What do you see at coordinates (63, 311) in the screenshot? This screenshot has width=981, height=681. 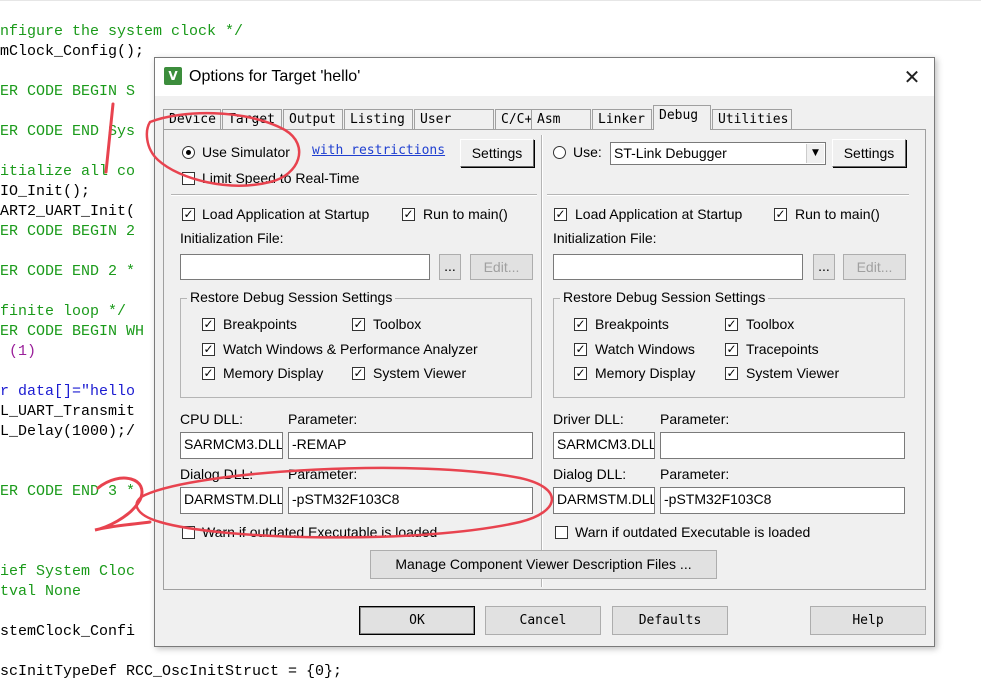 I see `code-line: finite loop */` at bounding box center [63, 311].